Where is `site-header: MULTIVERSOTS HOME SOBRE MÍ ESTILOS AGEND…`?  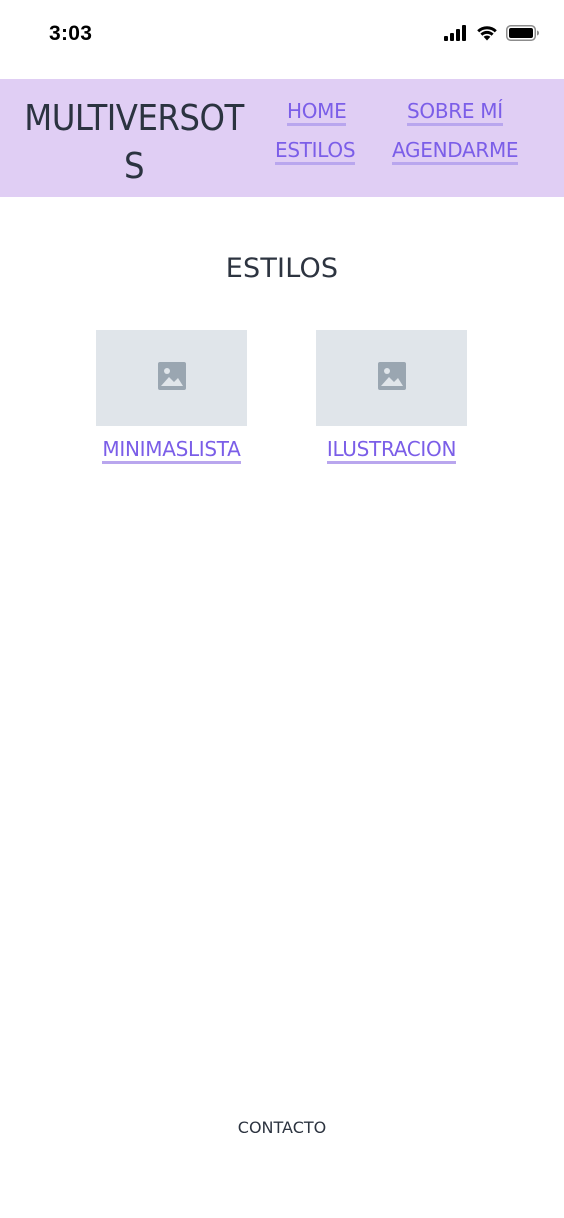
site-header: MULTIVERSOTS HOME SOBRE MÍ ESTILOS AGEND… is located at coordinates (282, 138).